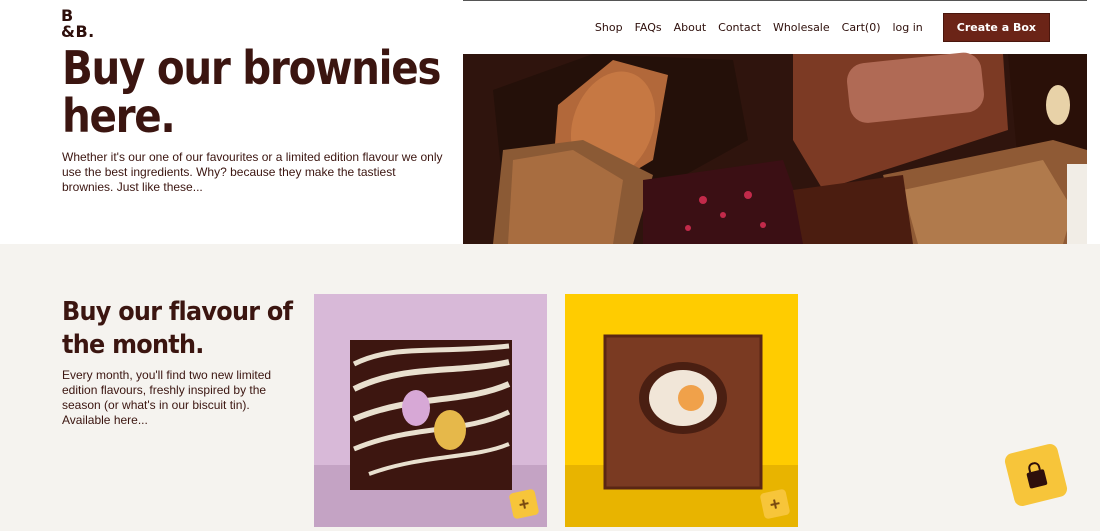 This screenshot has width=1100, height=531. What do you see at coordinates (78, 31) in the screenshot?
I see `logo-line-2: &B.` at bounding box center [78, 31].